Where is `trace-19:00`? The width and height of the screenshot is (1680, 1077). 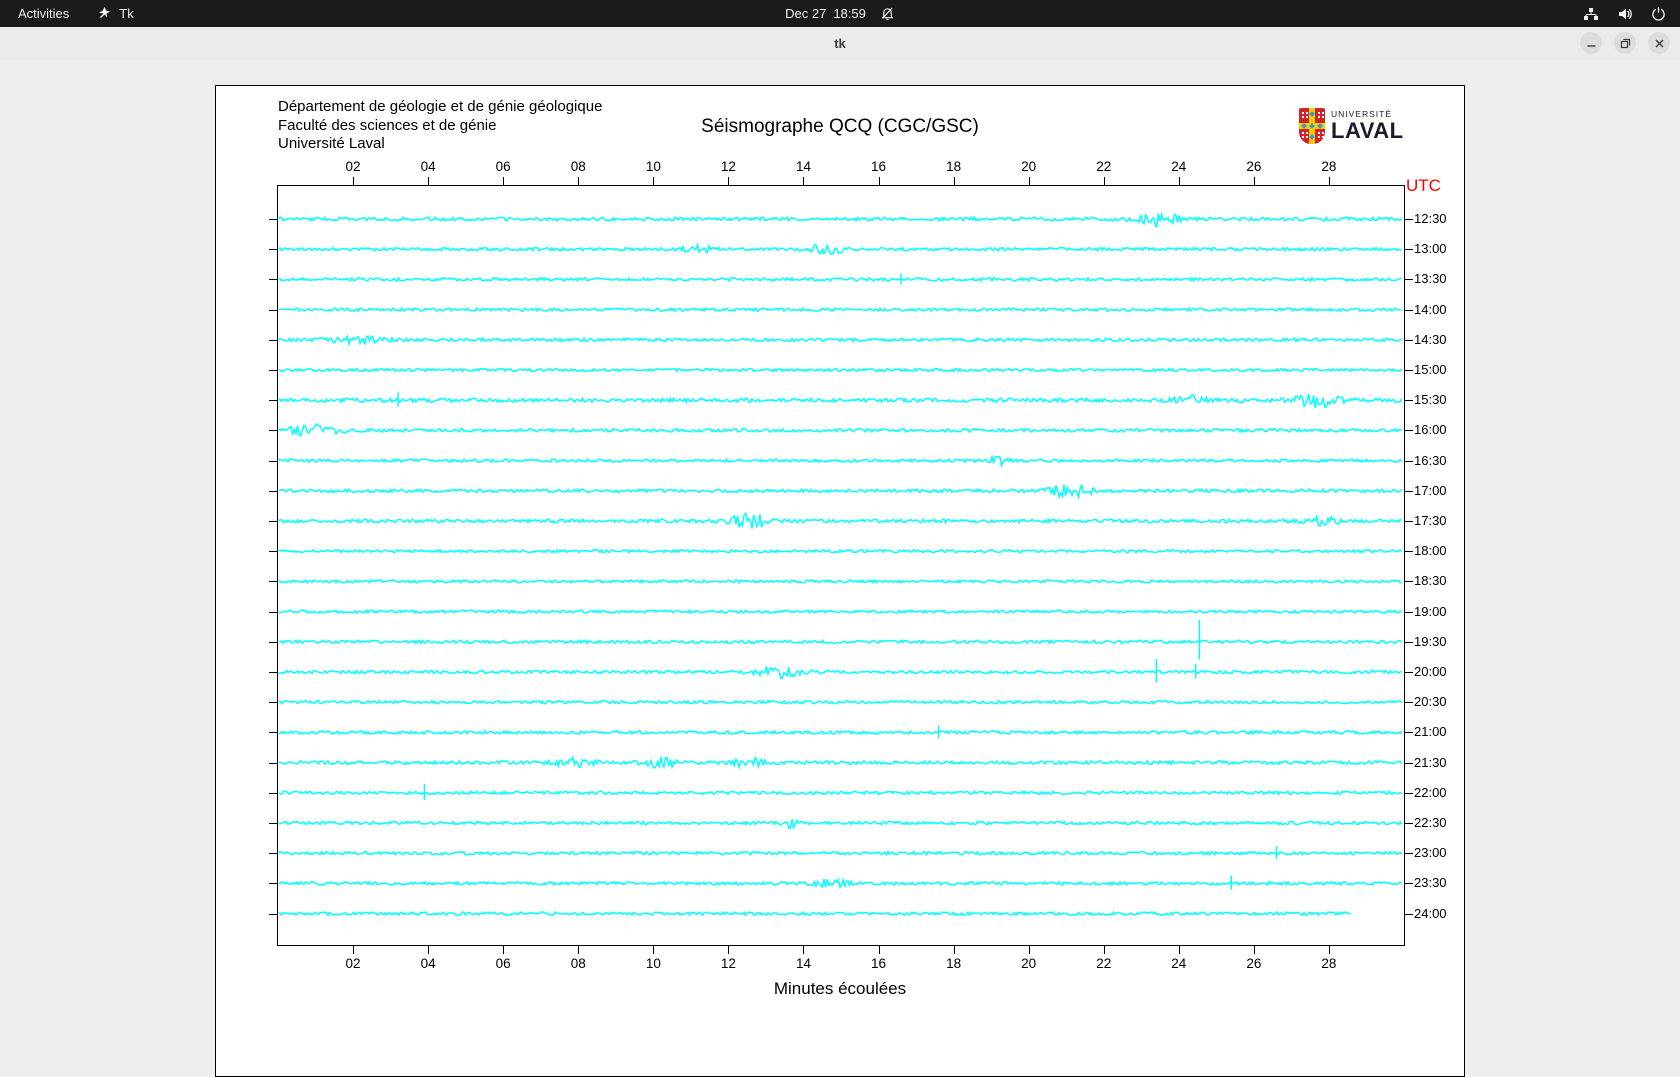
trace-19:00 is located at coordinates (840, 611).